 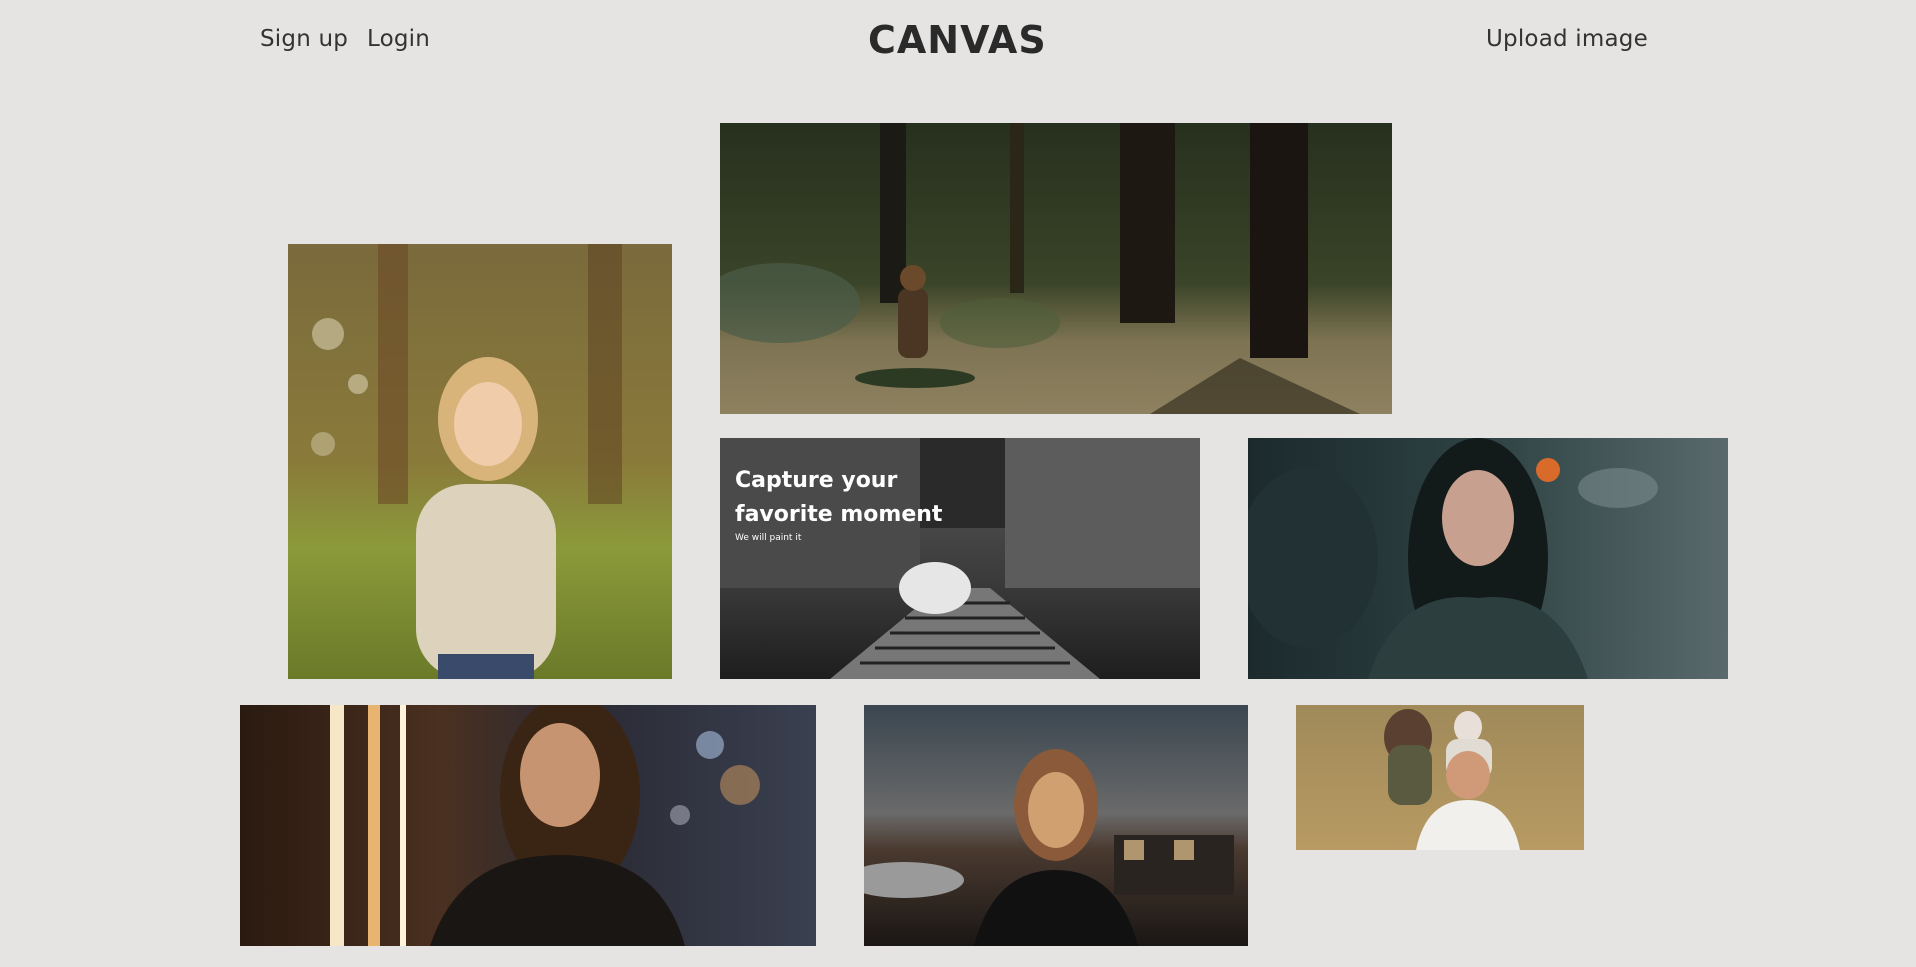 I want to click on promo-title: Capture your favorite moment, so click(x=839, y=497).